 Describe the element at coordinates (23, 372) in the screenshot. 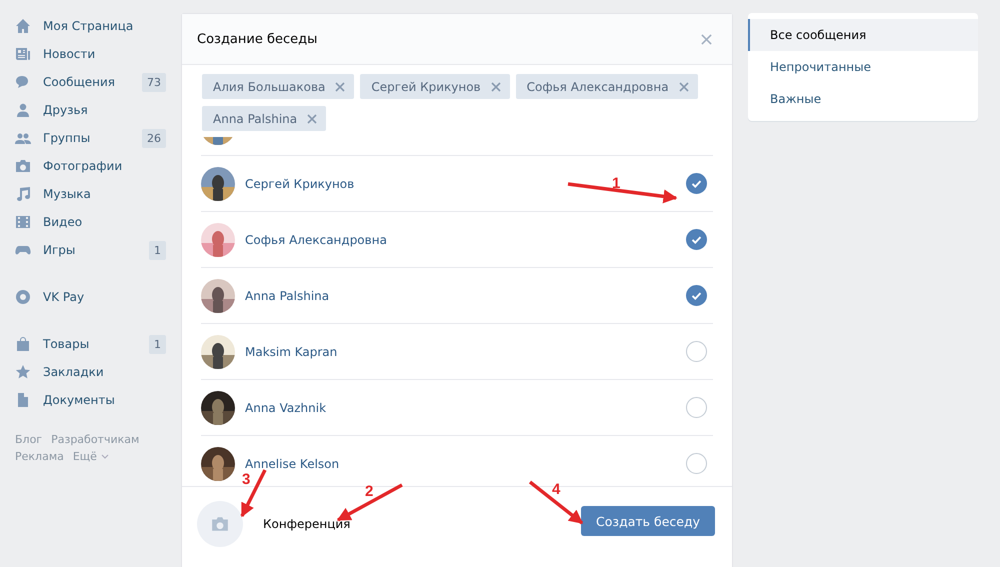

I see `star-icon` at that location.